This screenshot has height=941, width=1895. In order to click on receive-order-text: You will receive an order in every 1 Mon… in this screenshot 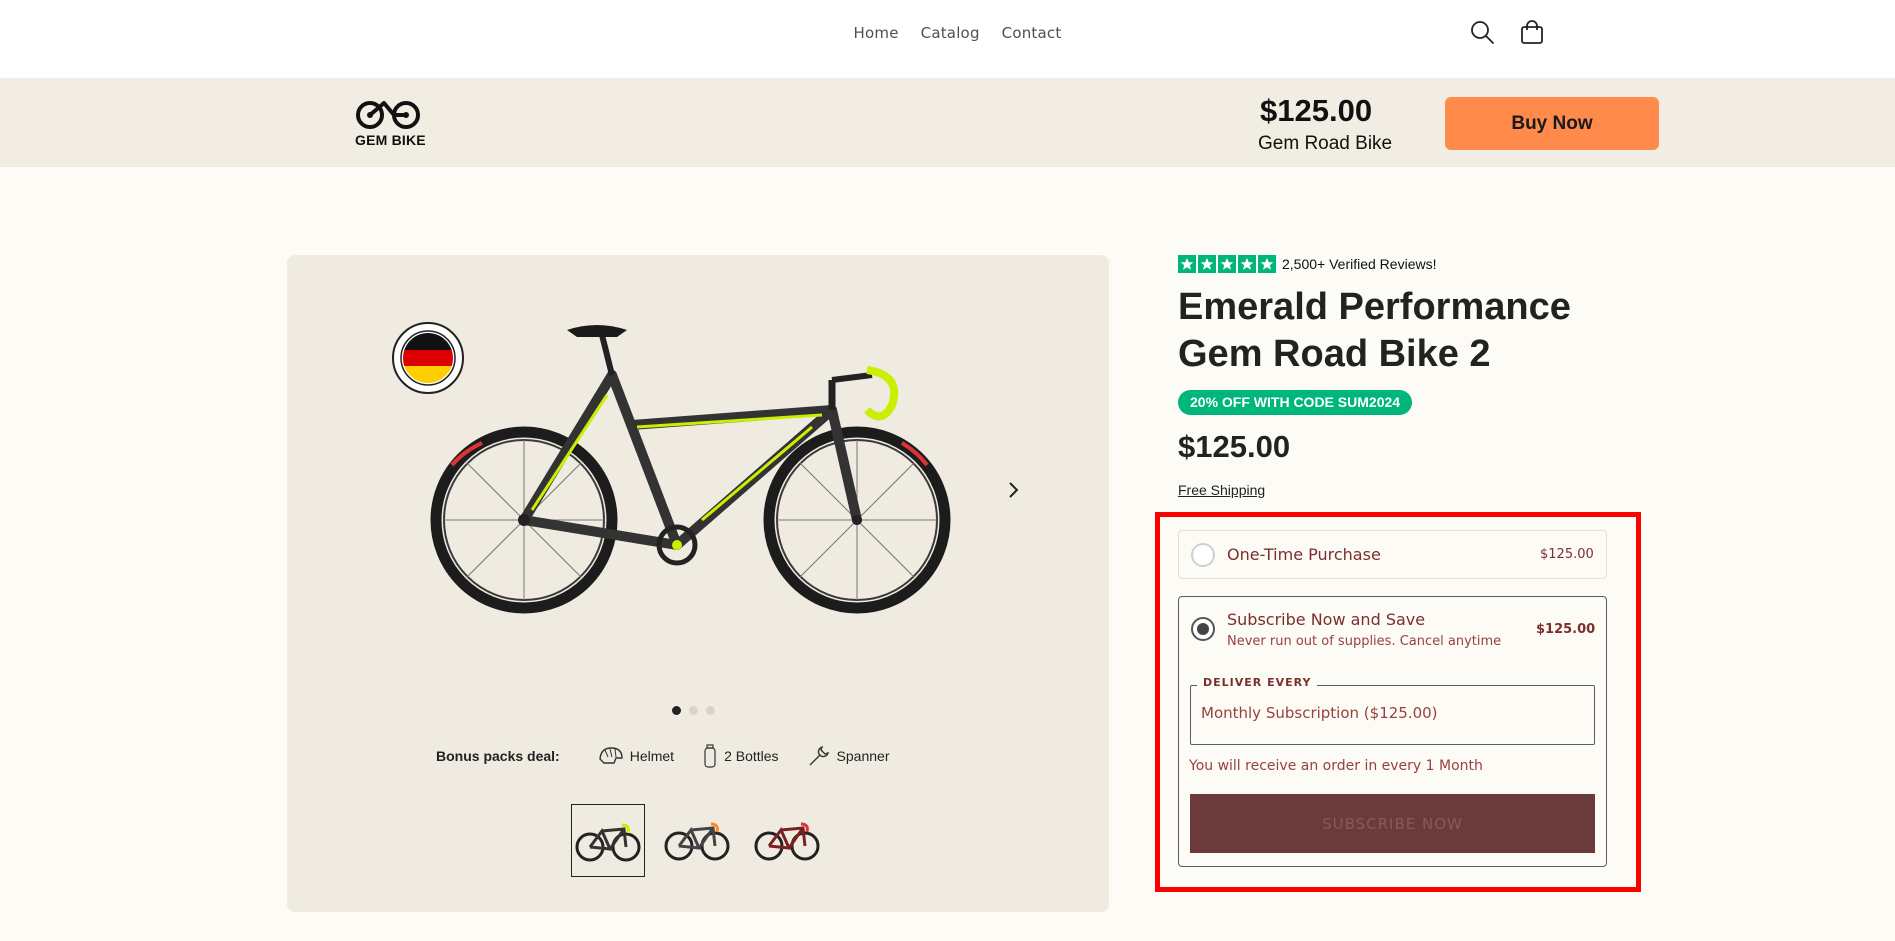, I will do `click(1336, 766)`.